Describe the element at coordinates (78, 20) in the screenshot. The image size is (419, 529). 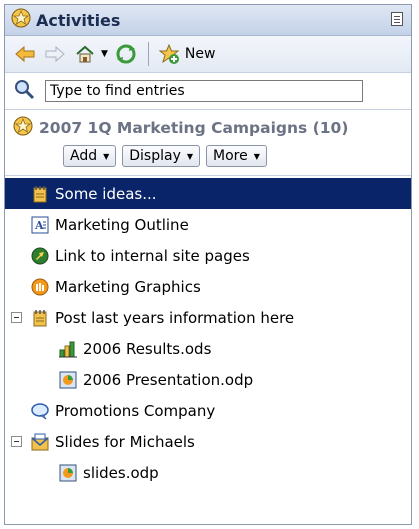
I see `panel-title: Activities` at that location.